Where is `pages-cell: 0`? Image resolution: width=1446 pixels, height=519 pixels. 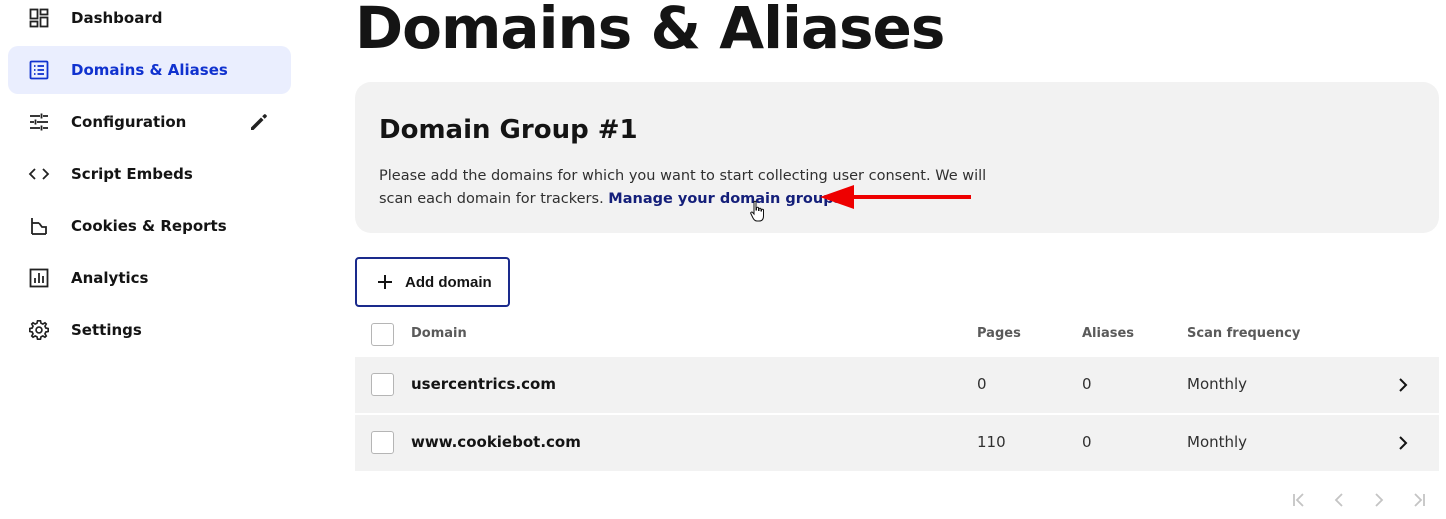 pages-cell: 0 is located at coordinates (982, 384).